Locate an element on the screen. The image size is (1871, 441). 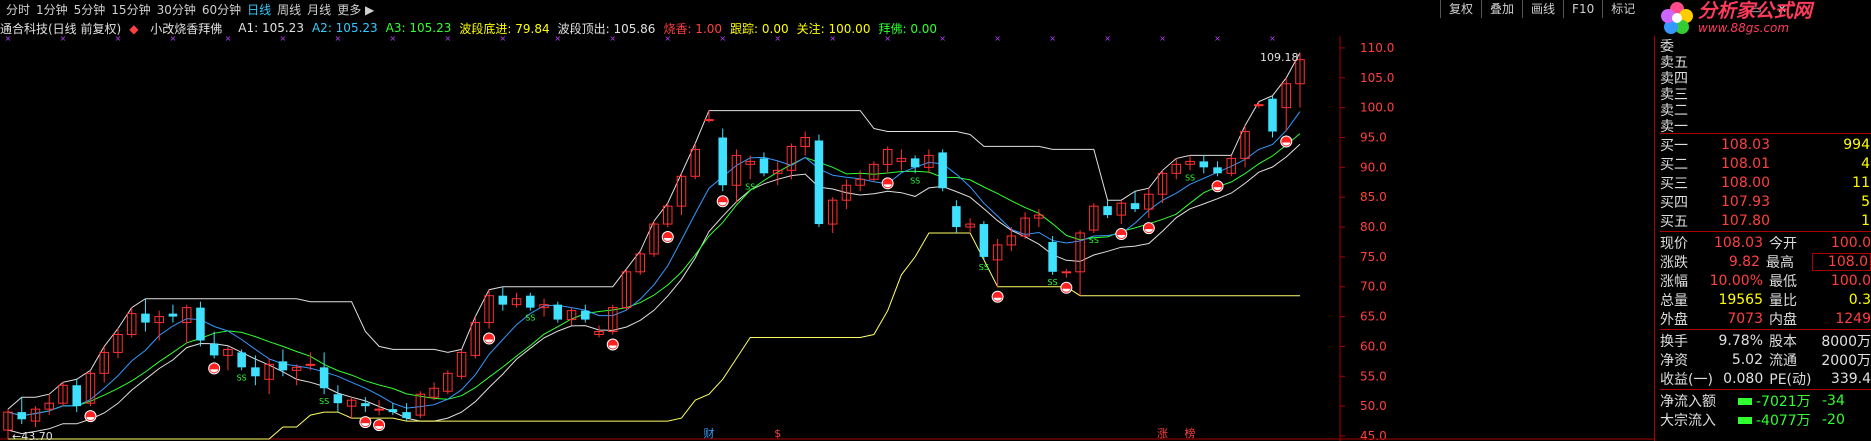
tool-button: 画线 is located at coordinates (1542, 9).